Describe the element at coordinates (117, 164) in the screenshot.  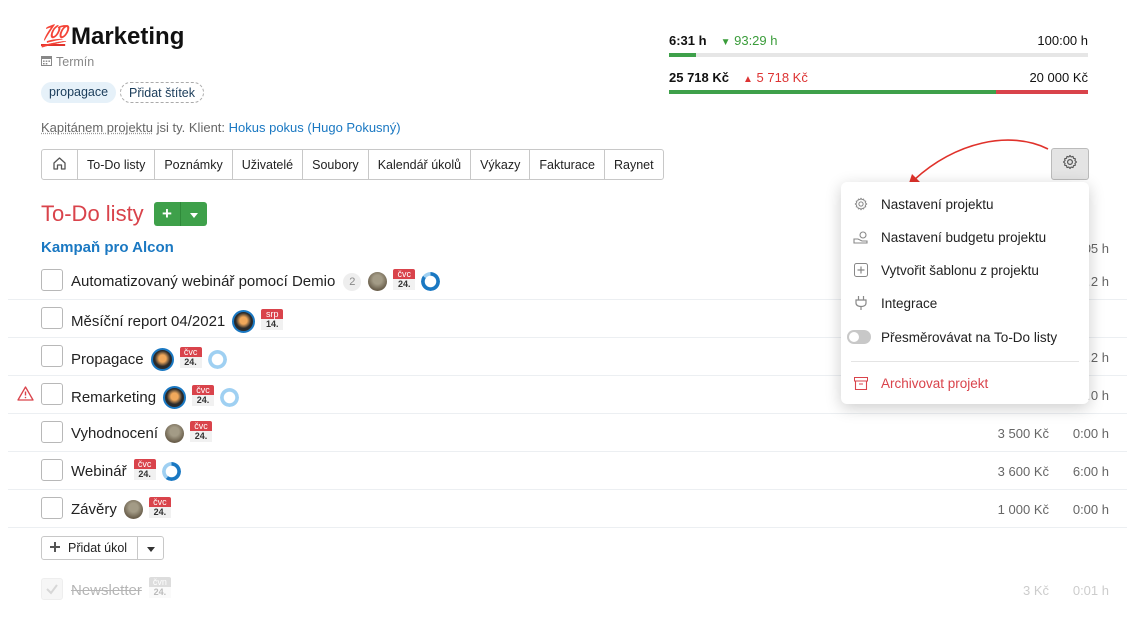
I see `tab-todo-lists: To-Do listy` at that location.